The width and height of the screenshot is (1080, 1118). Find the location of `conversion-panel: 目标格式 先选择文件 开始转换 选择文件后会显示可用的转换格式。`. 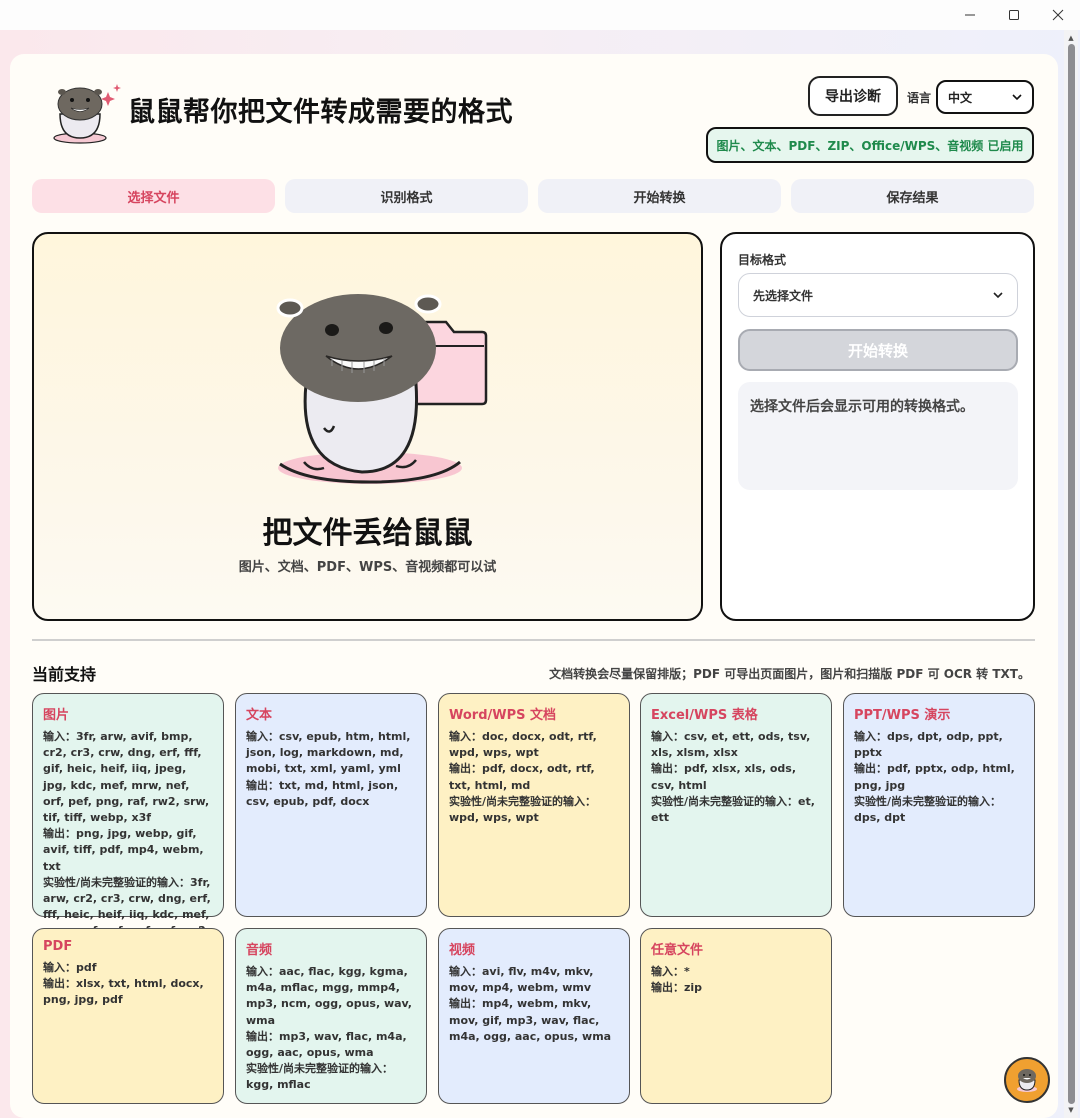

conversion-panel: 目标格式 先选择文件 开始转换 选择文件后会显示可用的转换格式。 is located at coordinates (877, 426).